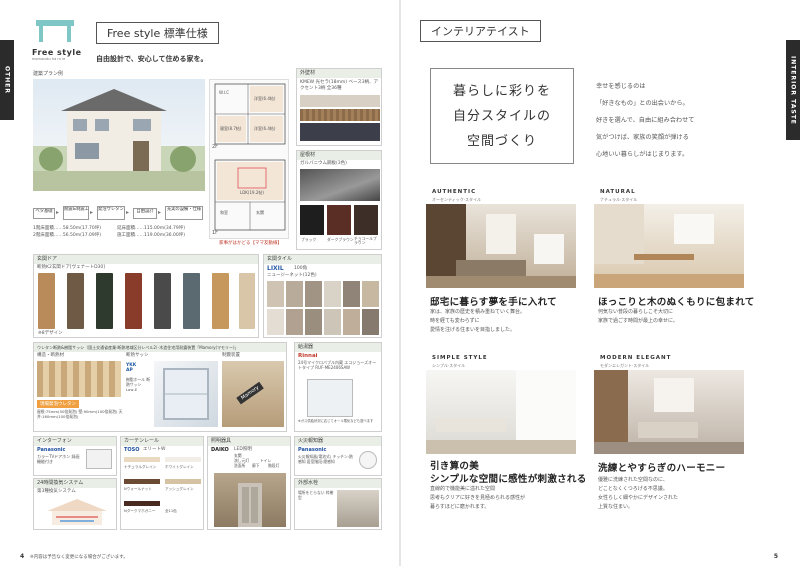  What do you see at coordinates (642, 137) in the screenshot?
I see `intro-line-4: 気がつけば、家族の笑顔が弾ける` at bounding box center [642, 137].